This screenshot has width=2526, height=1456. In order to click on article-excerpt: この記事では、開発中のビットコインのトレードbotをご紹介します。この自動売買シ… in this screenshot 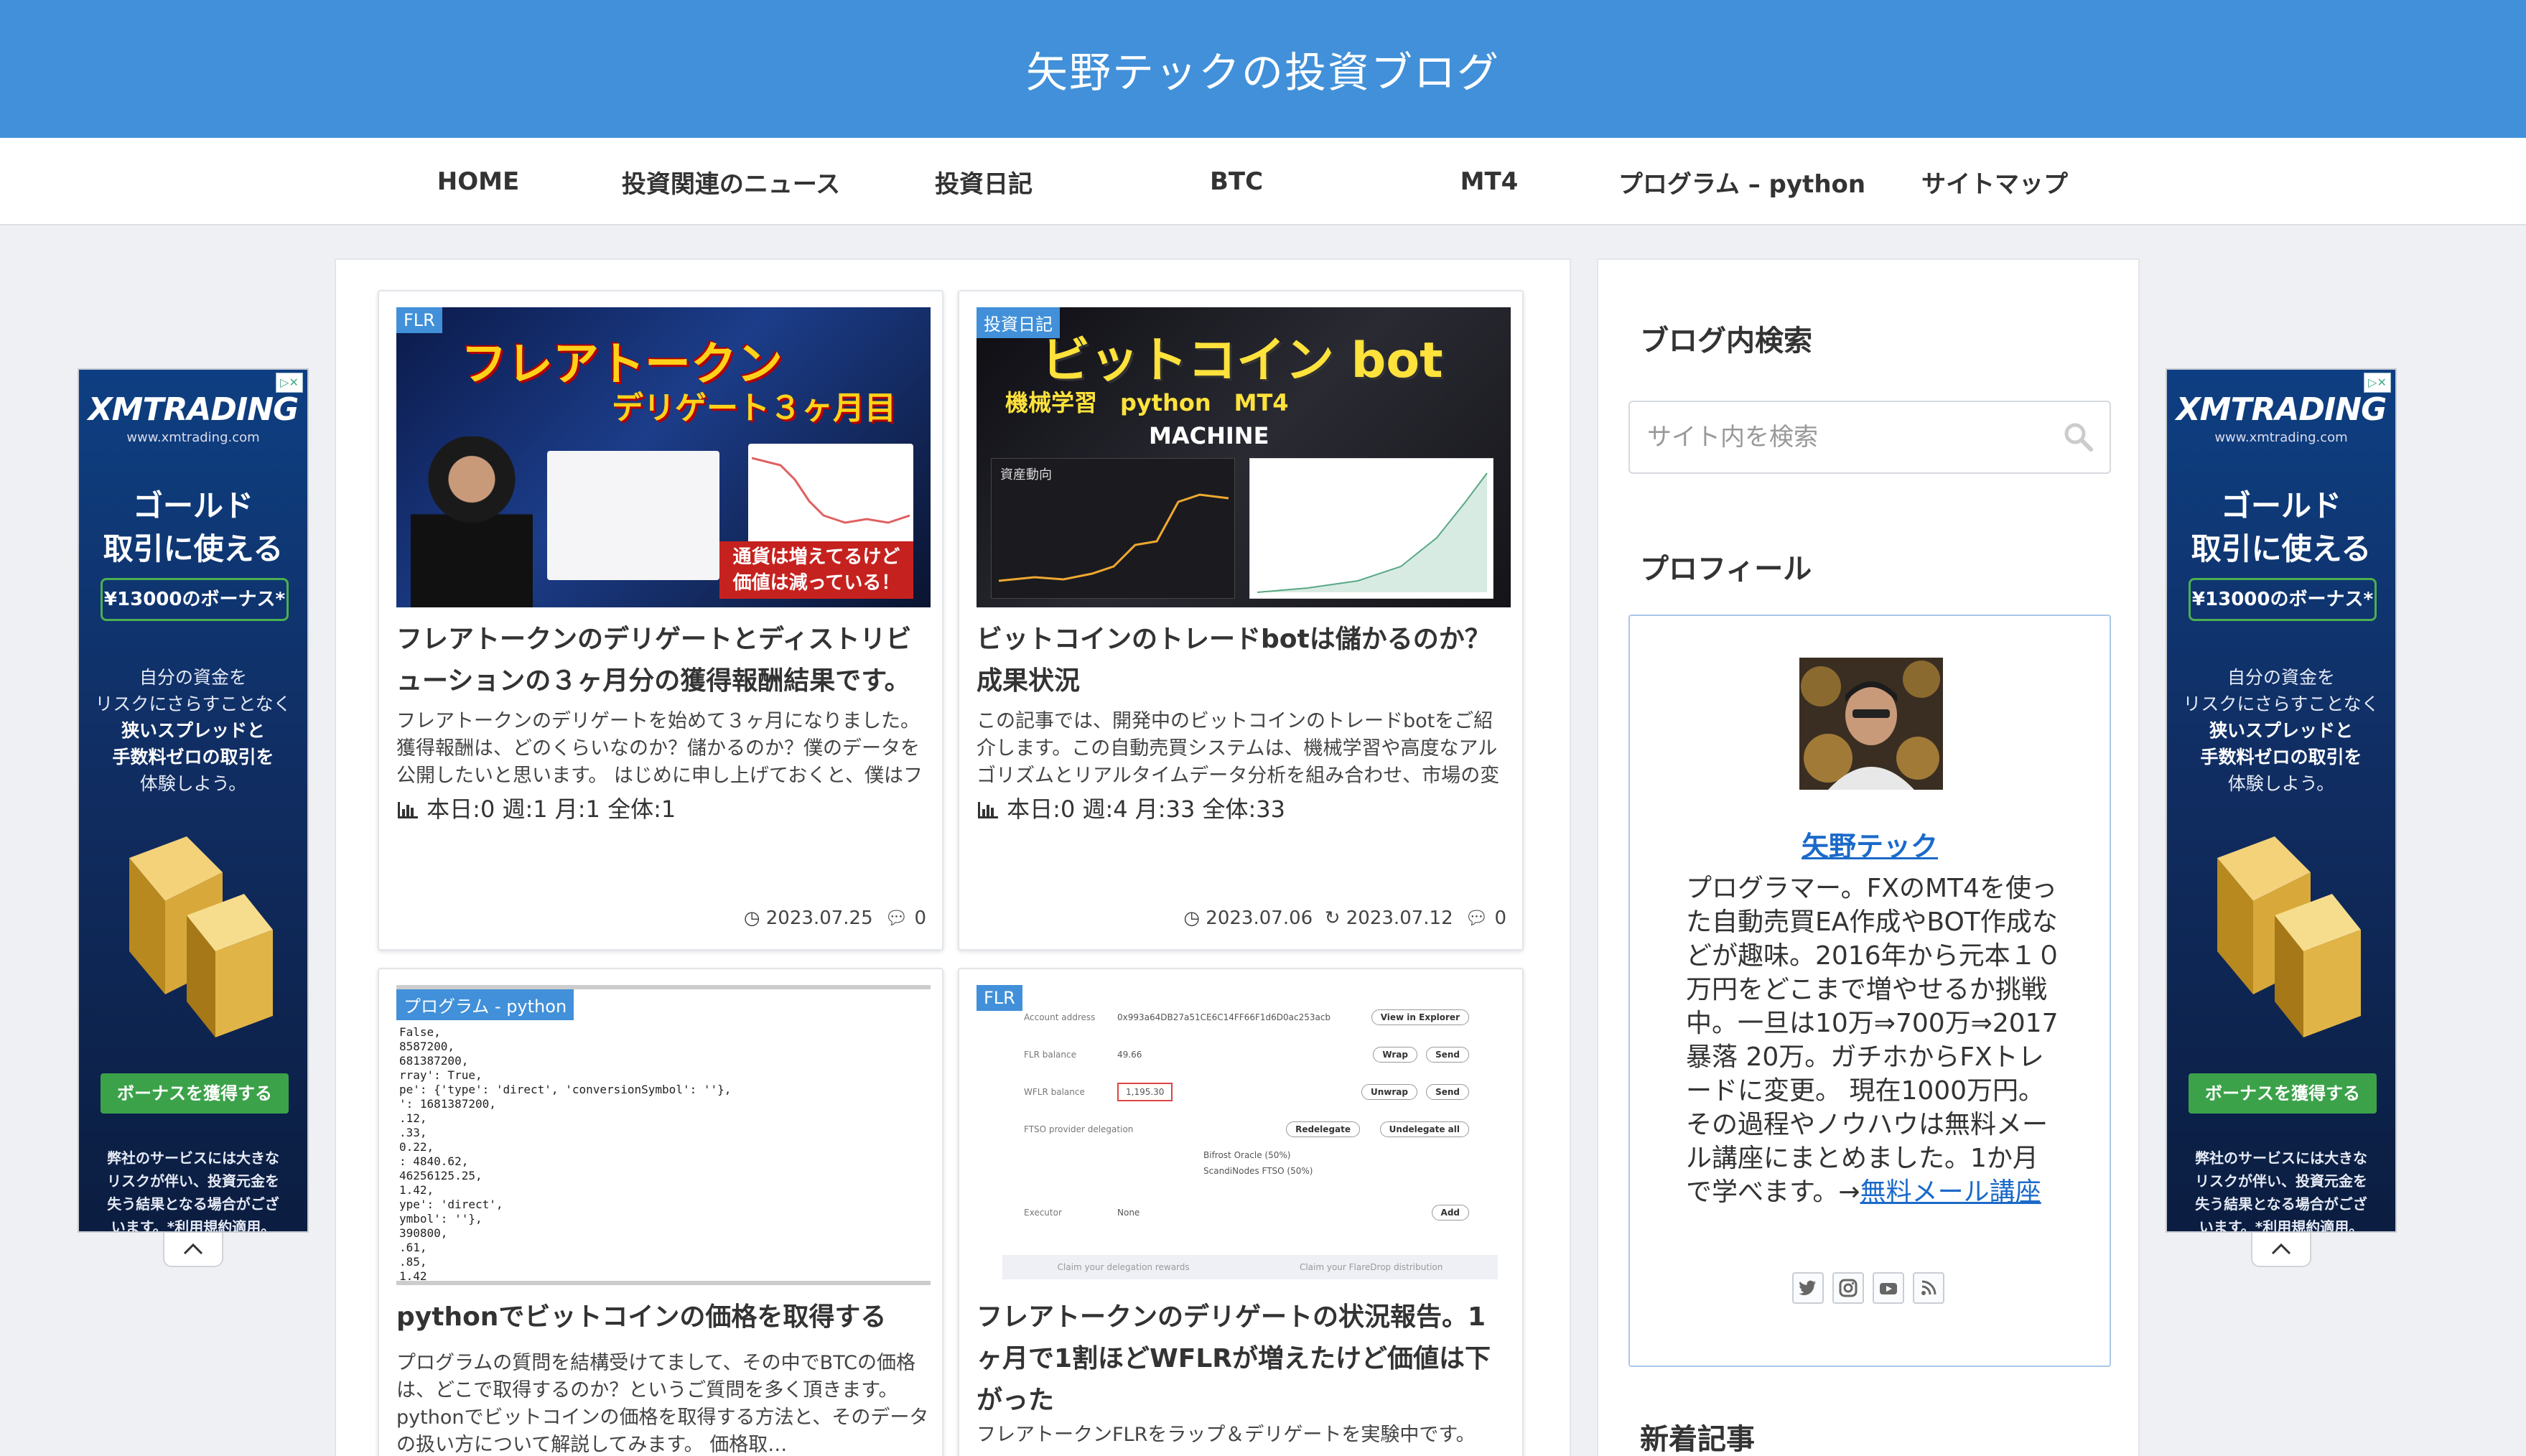, I will do `click(1238, 748)`.